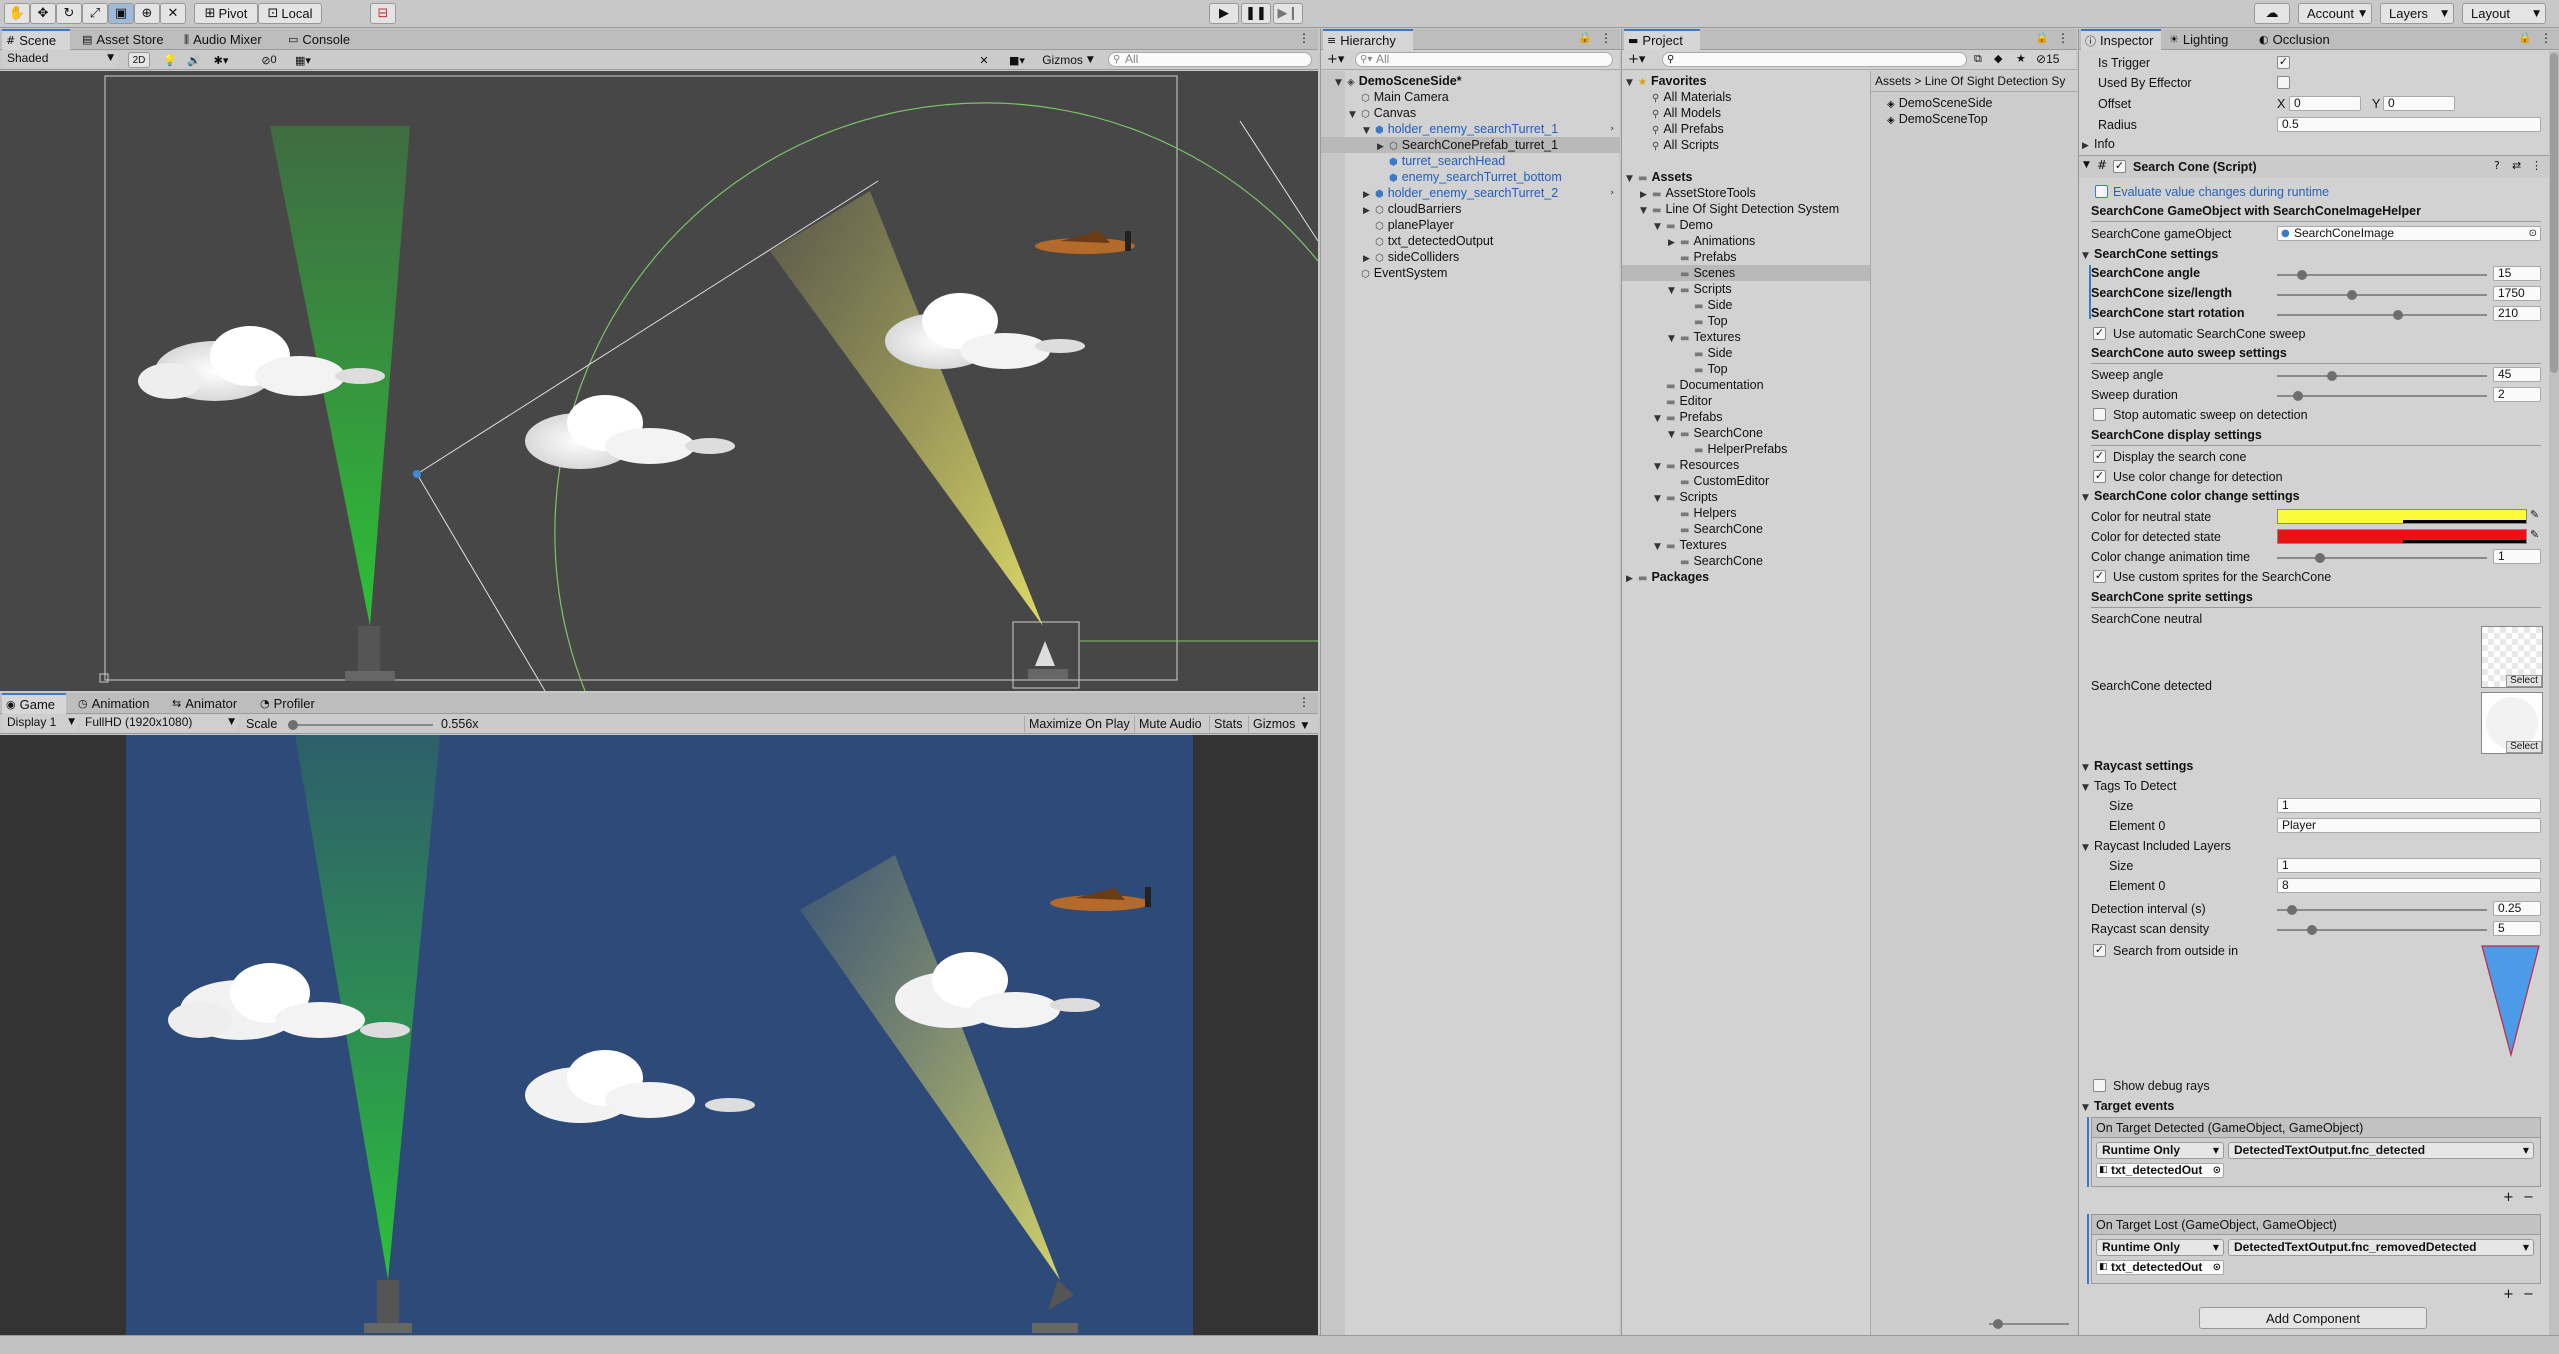  Describe the element at coordinates (1226, 724) in the screenshot. I see `stats-button: Stats` at that location.